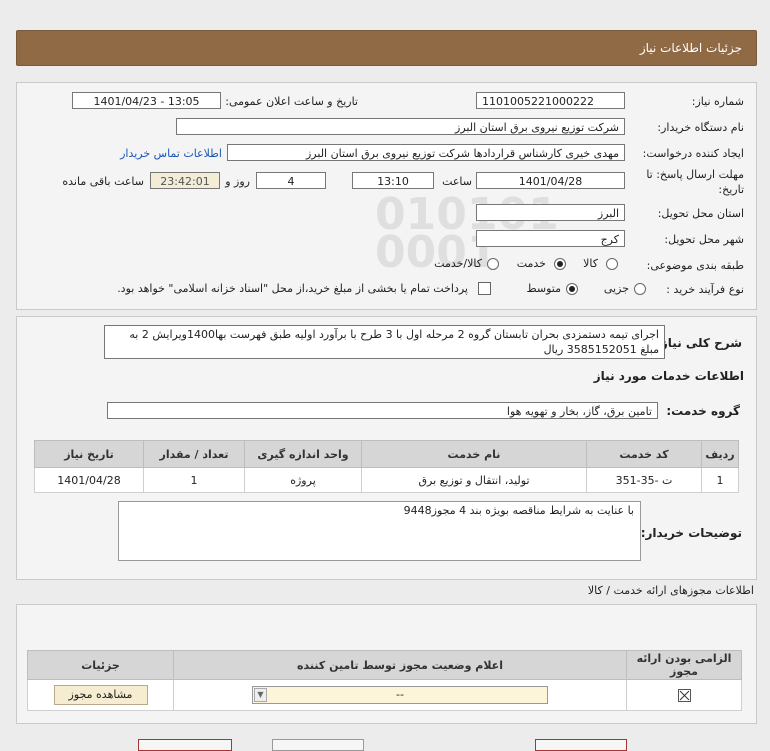 The image size is (770, 751). Describe the element at coordinates (572, 289) in the screenshot. I see `process-radio-medium` at that location.